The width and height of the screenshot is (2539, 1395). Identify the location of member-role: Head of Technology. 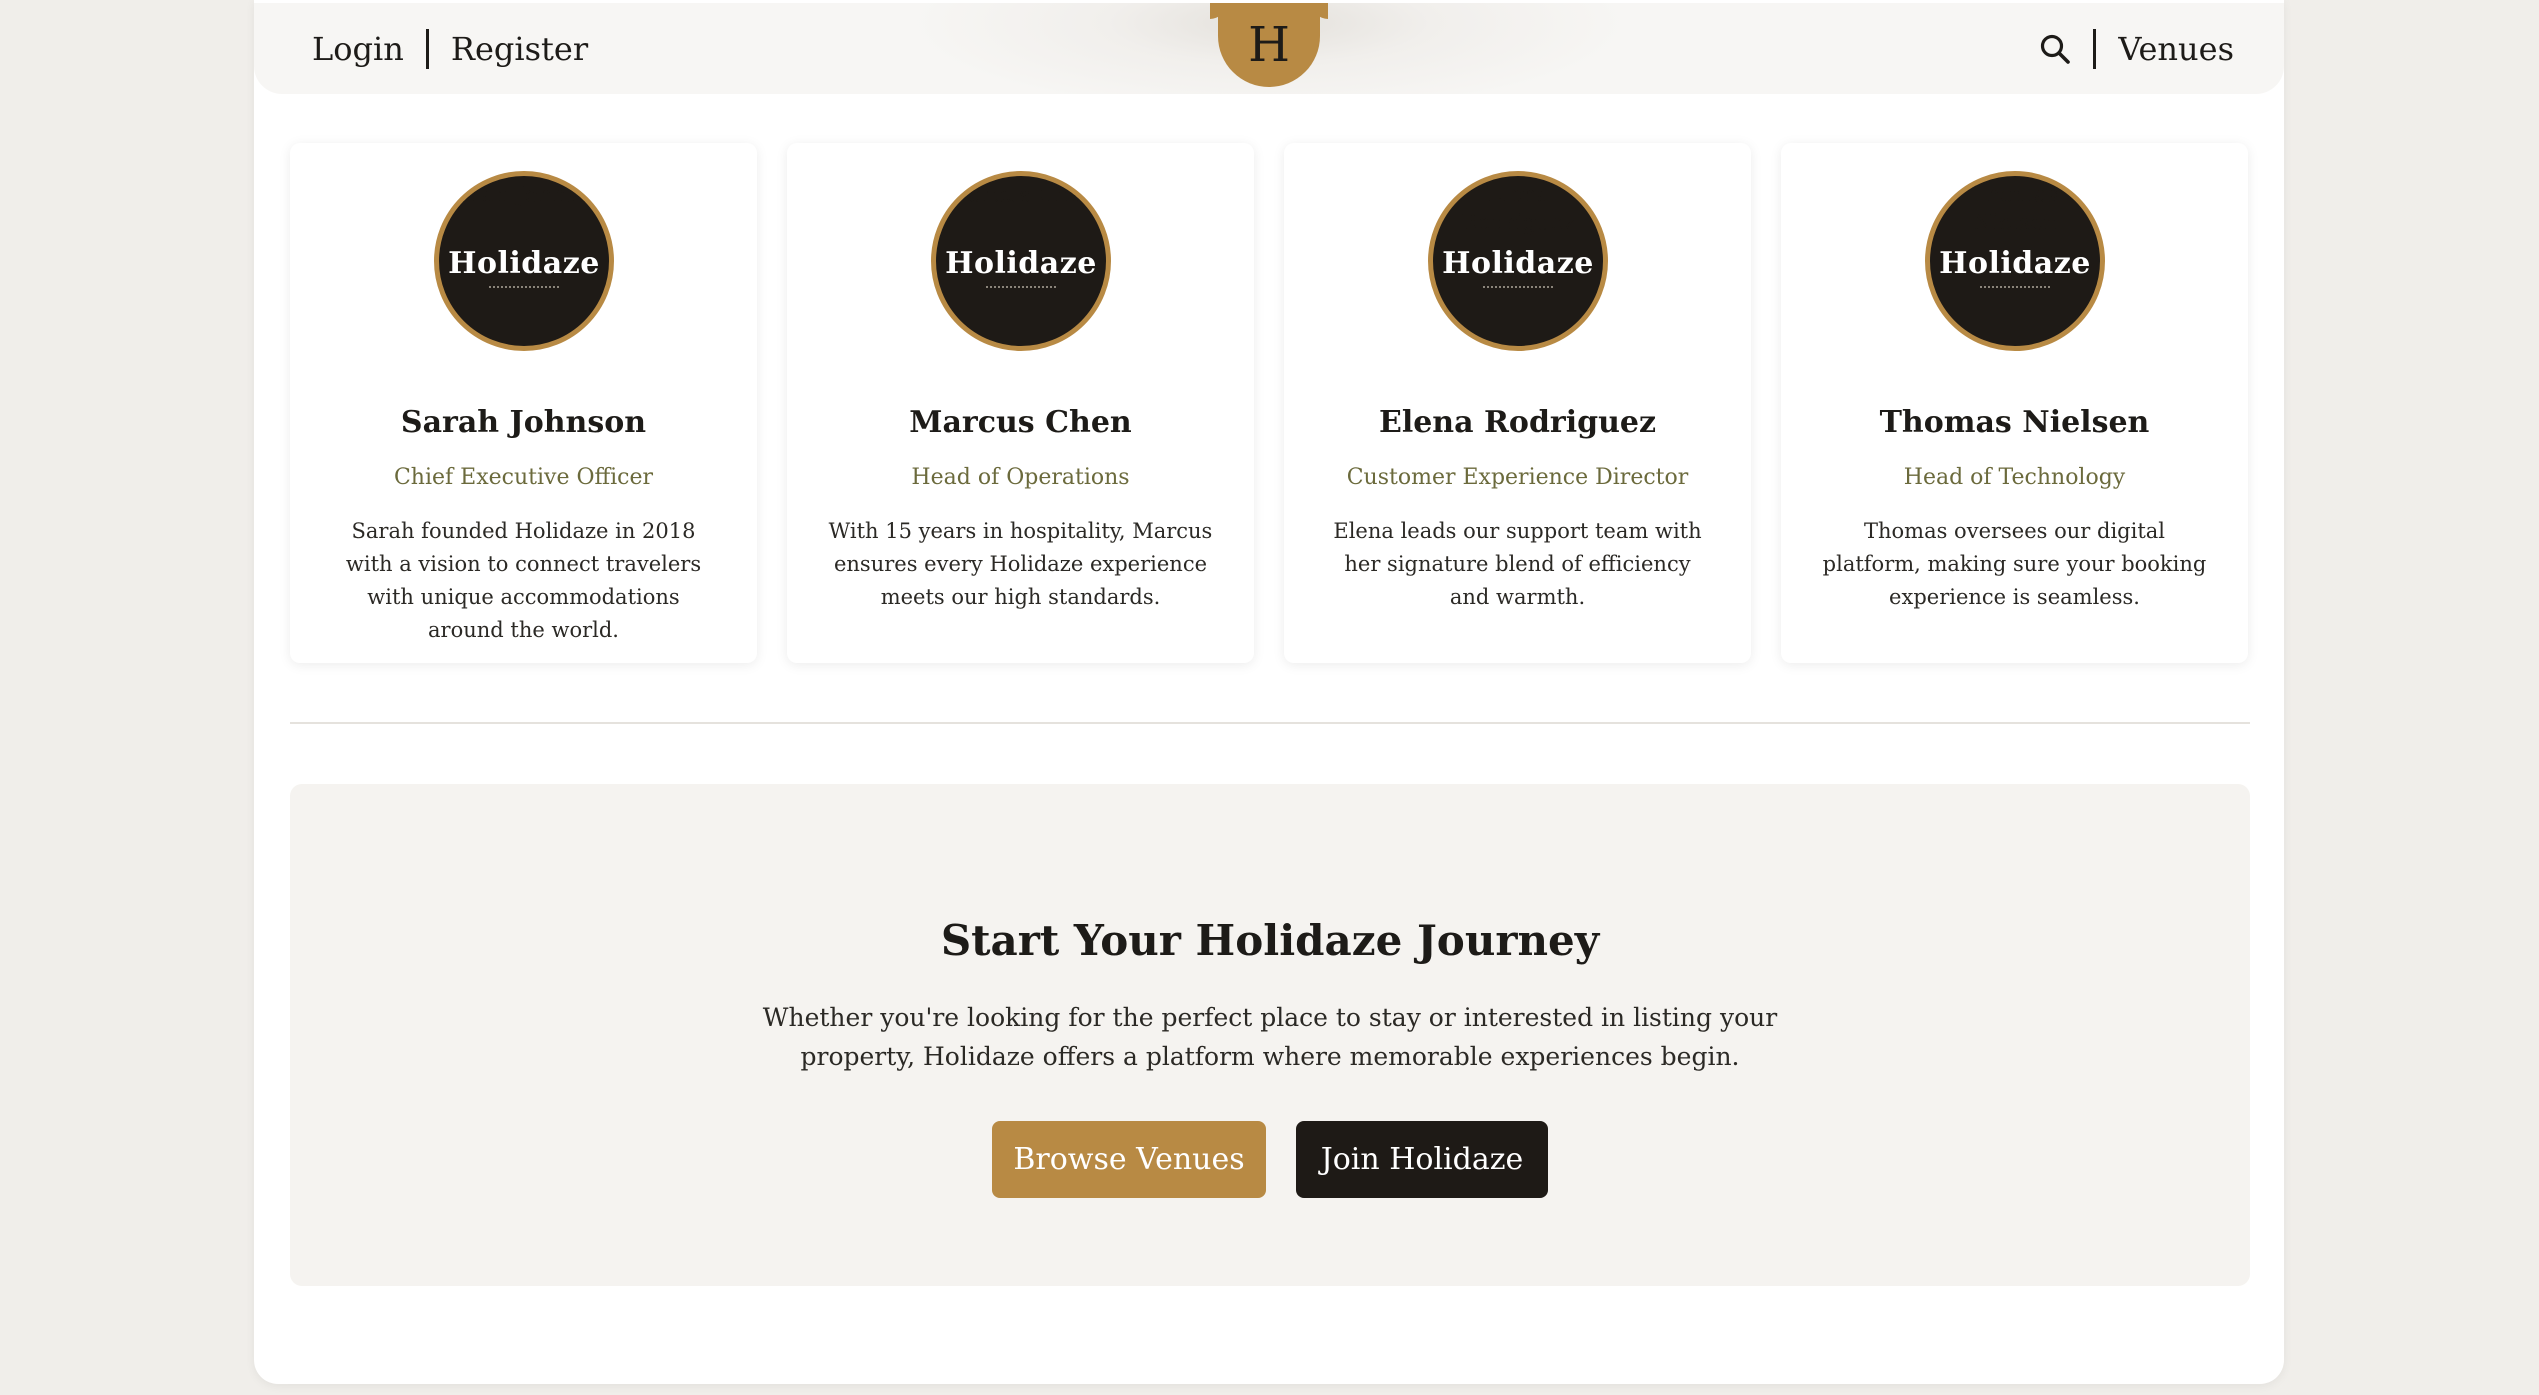
(2014, 477).